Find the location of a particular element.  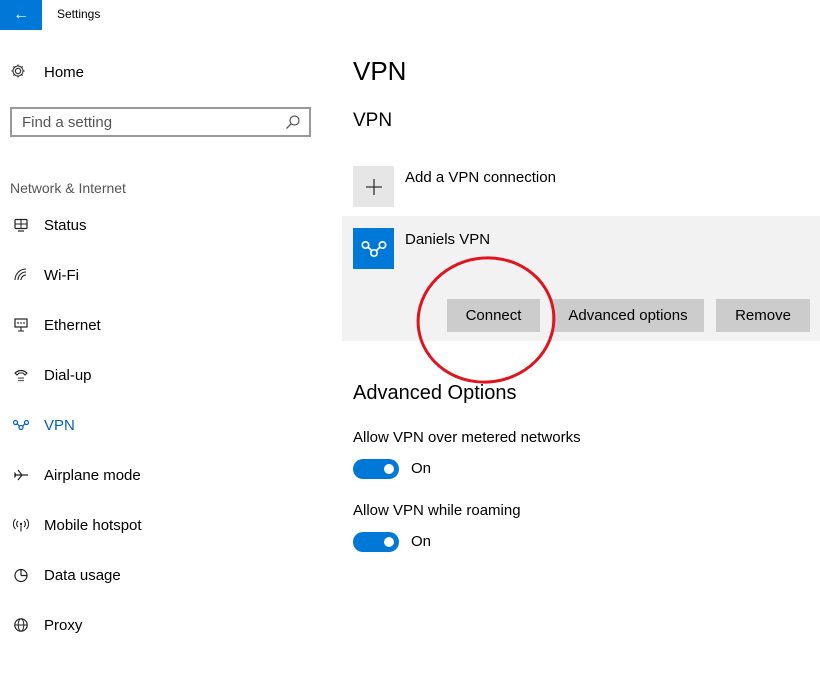

sidebar-item-mobile-hotspot: Mobile hotspot is located at coordinates (165, 525).